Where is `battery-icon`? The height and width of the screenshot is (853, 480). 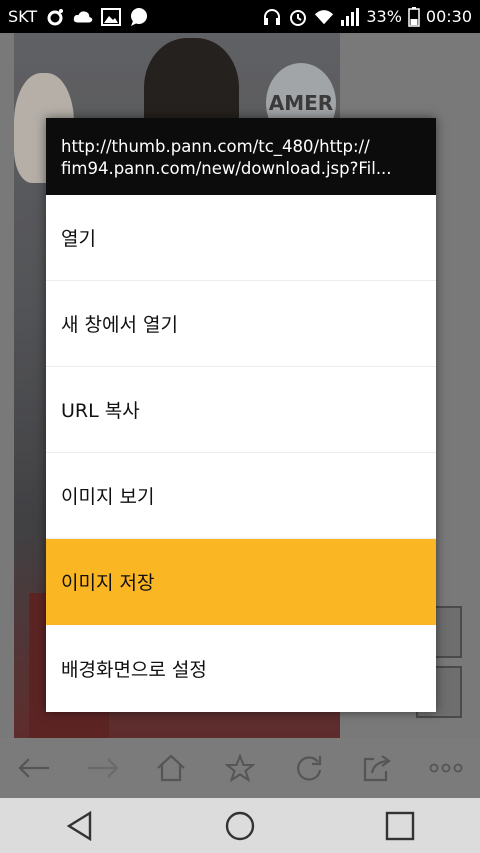 battery-icon is located at coordinates (414, 16).